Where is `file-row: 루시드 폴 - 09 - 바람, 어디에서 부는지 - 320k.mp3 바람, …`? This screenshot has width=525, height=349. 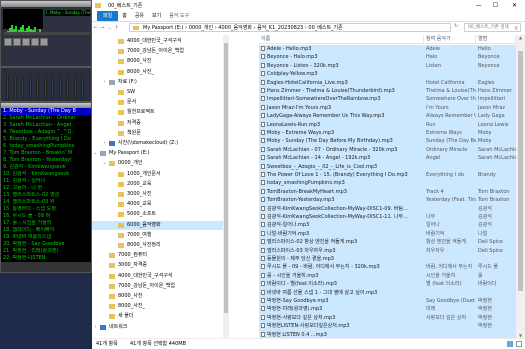 file-row: 루시드 폴 - 09 - 바람, 어디에서 부는지 - 320k.mp3 바람, … is located at coordinates (387, 267).